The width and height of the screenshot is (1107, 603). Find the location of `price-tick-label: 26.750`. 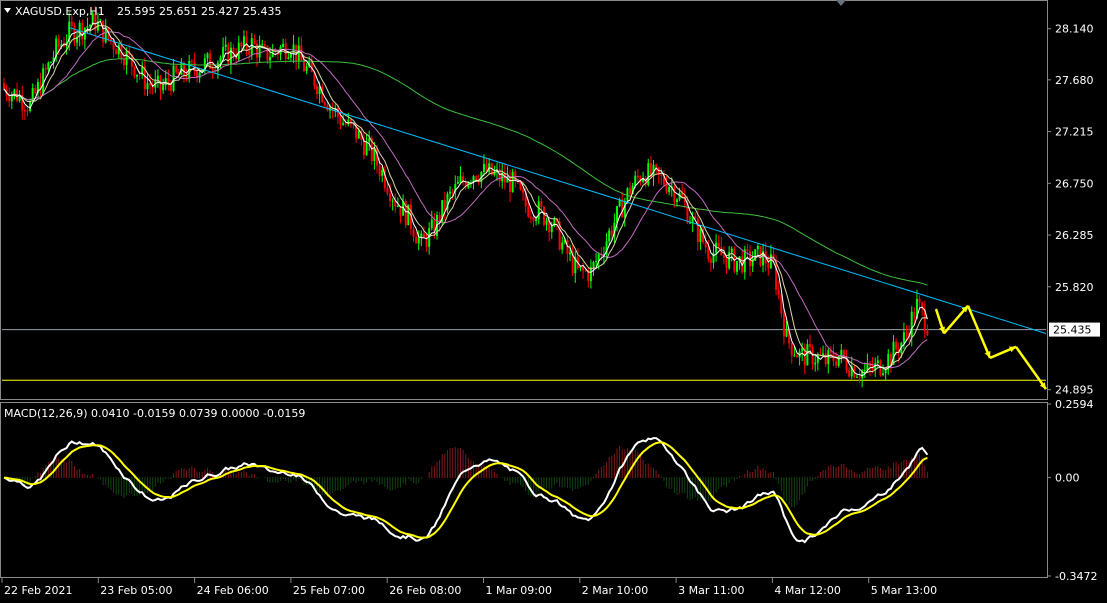

price-tick-label: 26.750 is located at coordinates (1074, 183).